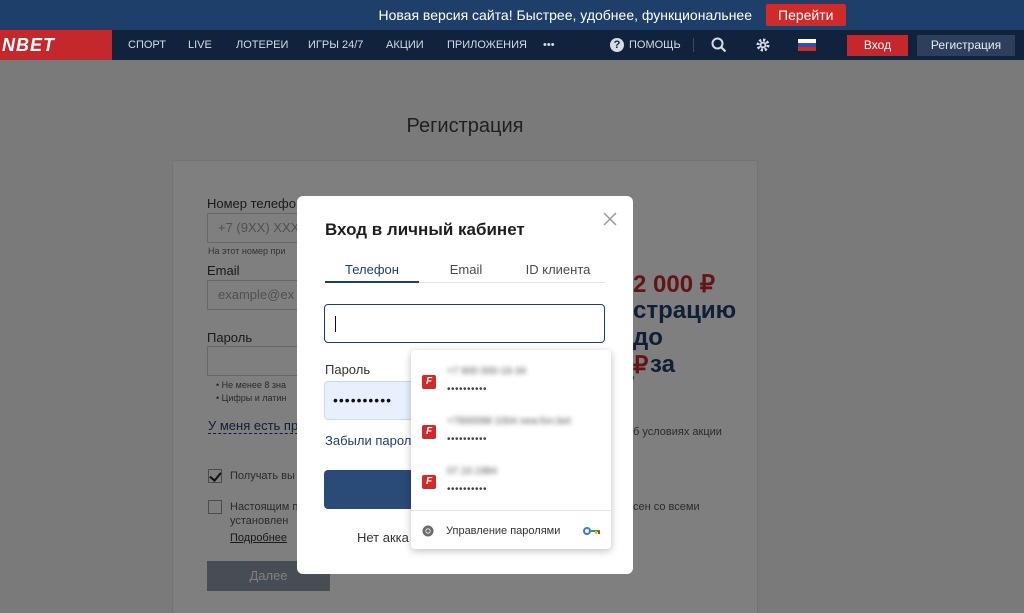 The image size is (1024, 613). Describe the element at coordinates (487, 45) in the screenshot. I see `nav-item-apps: ПРИЛОЖЕНИЯ` at that location.